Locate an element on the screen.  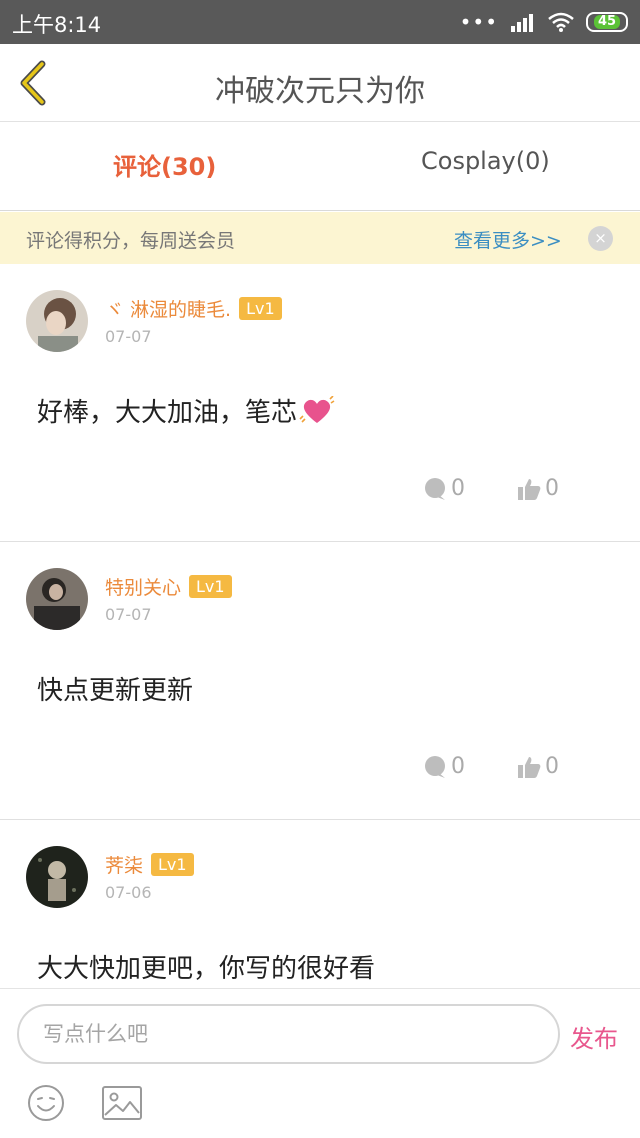
wifi-icon is located at coordinates (561, 22).